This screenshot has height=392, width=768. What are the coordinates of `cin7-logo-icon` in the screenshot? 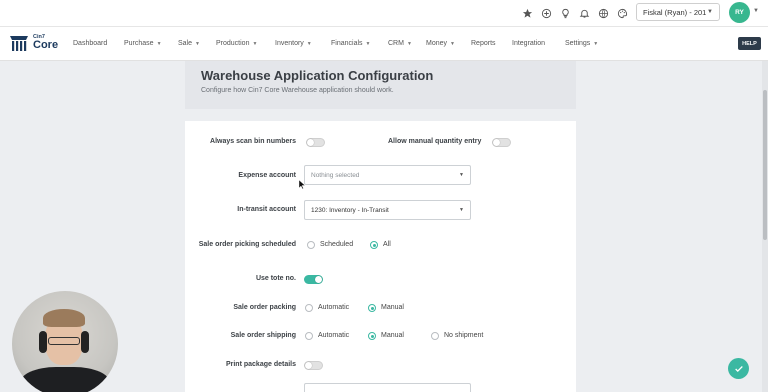 It's located at (19, 43).